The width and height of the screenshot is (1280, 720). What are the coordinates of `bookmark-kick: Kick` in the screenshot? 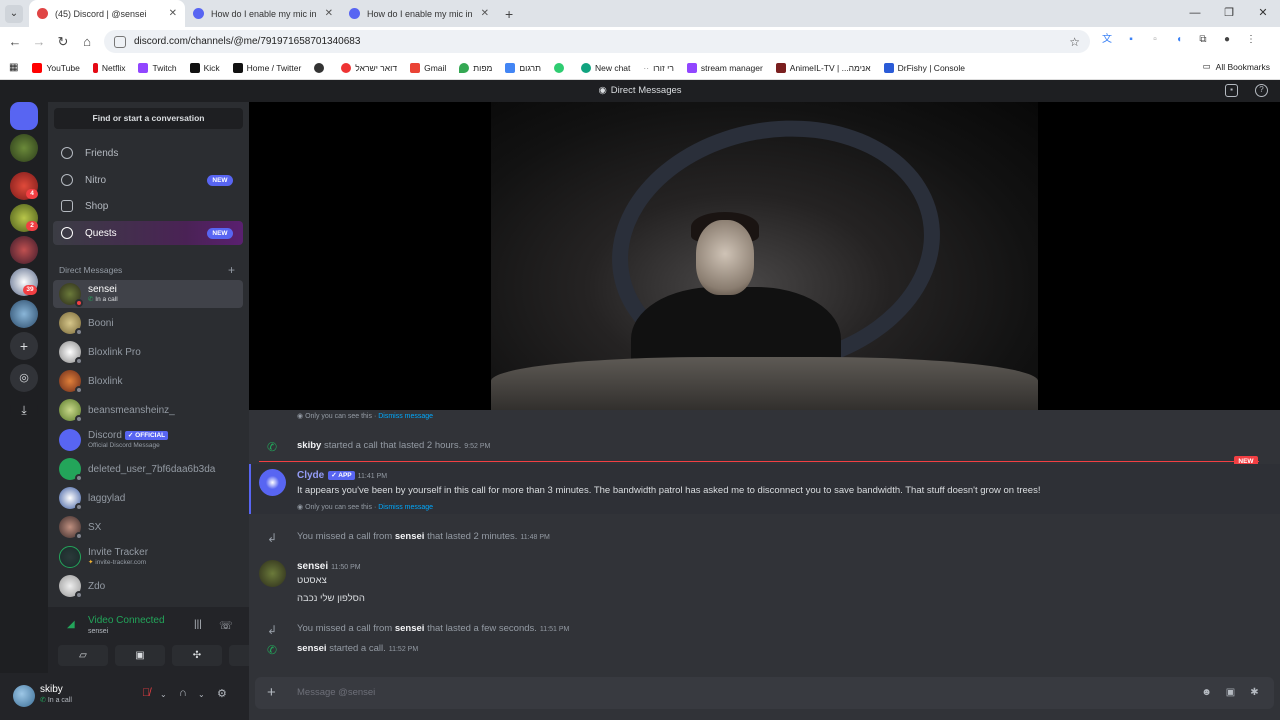 It's located at (204, 67).